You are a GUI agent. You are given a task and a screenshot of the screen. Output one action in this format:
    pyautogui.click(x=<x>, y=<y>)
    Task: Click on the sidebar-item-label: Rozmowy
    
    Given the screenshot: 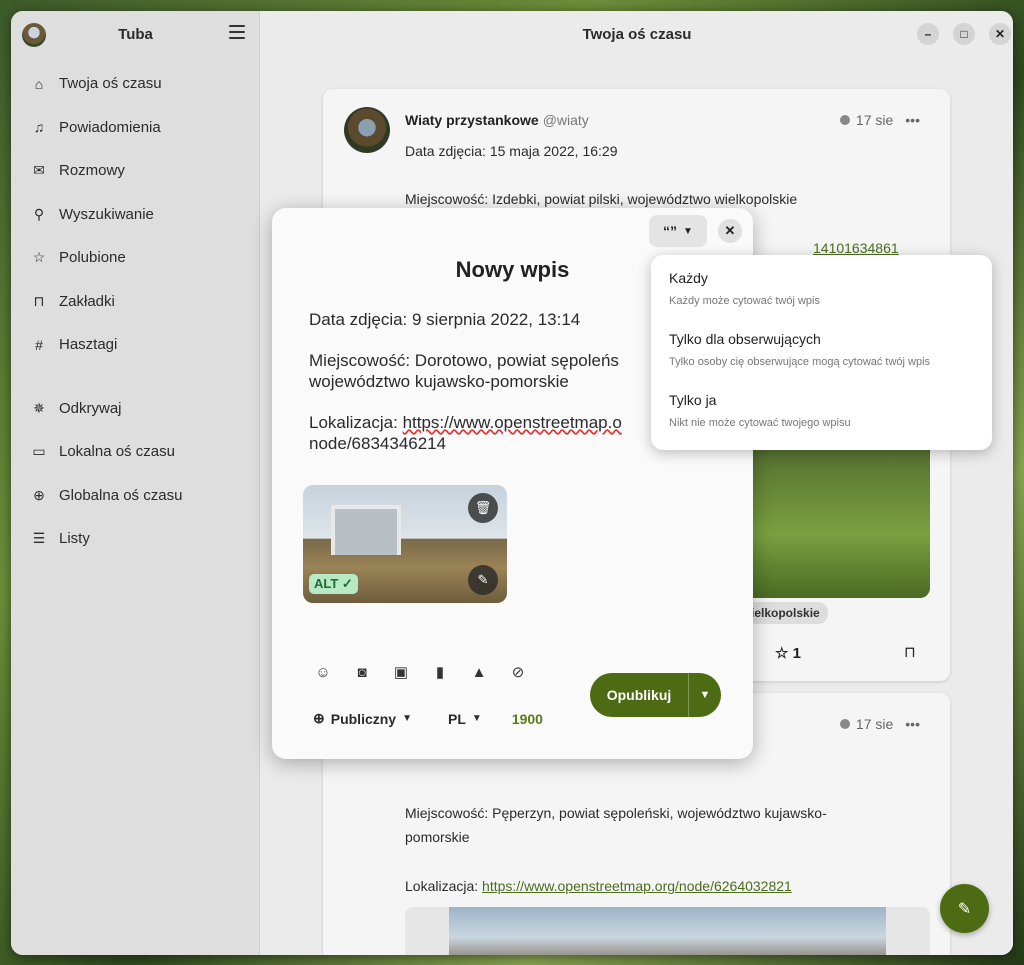 What is the action you would take?
    pyautogui.click(x=92, y=171)
    